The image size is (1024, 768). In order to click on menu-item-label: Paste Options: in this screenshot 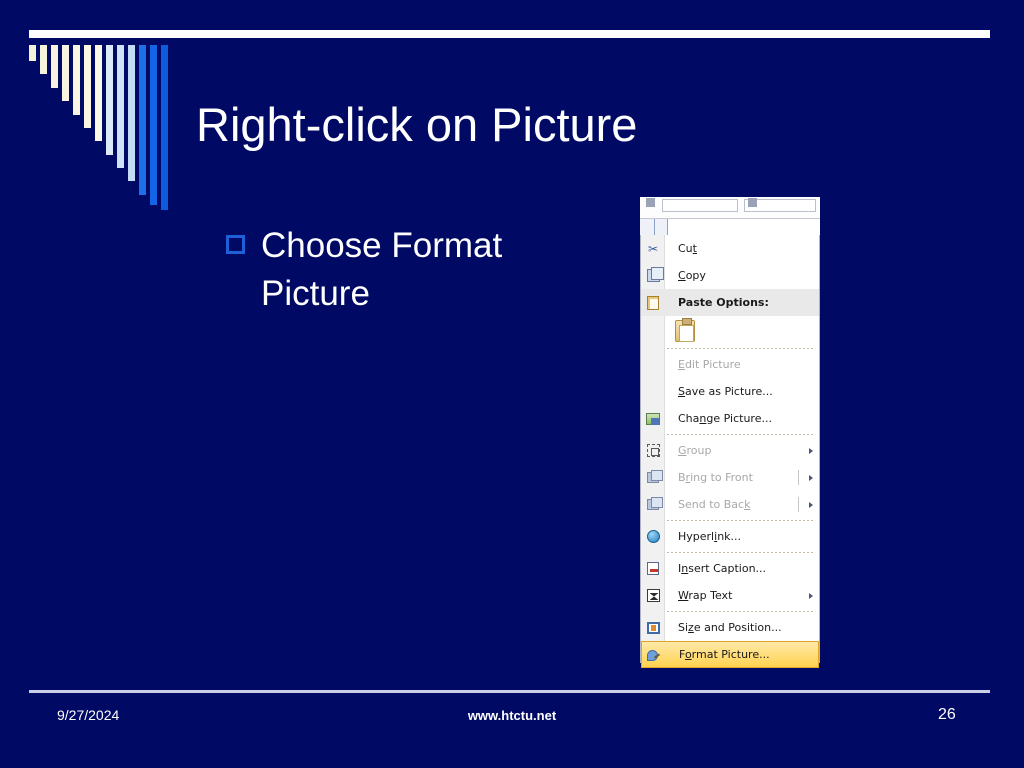, I will do `click(723, 302)`.